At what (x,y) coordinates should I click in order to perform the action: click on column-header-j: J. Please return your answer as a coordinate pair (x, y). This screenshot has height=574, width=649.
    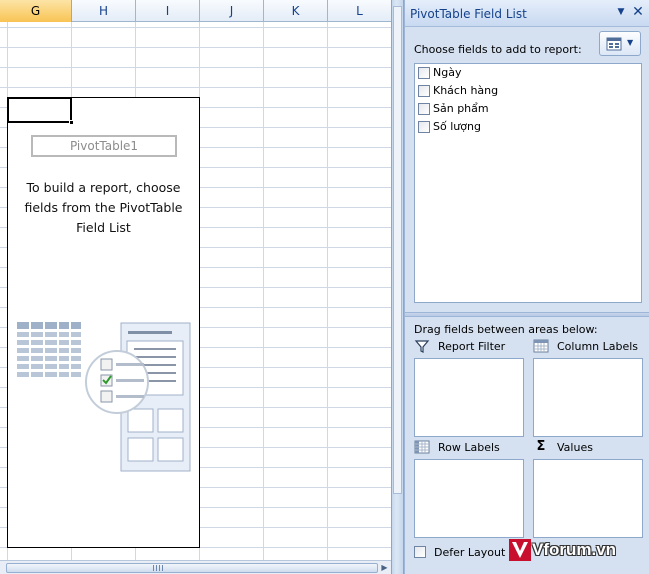
    Looking at the image, I should click on (232, 11).